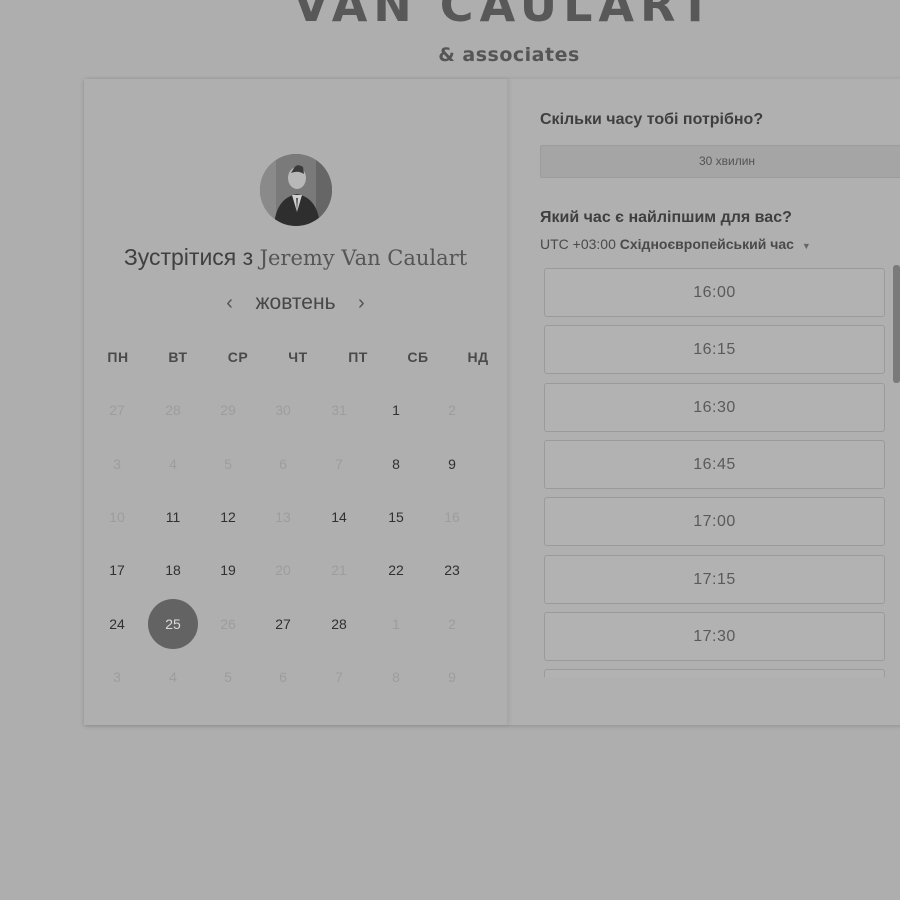 Image resolution: width=900 pixels, height=900 pixels. What do you see at coordinates (228, 517) in the screenshot?
I see `calendar-day: 12` at bounding box center [228, 517].